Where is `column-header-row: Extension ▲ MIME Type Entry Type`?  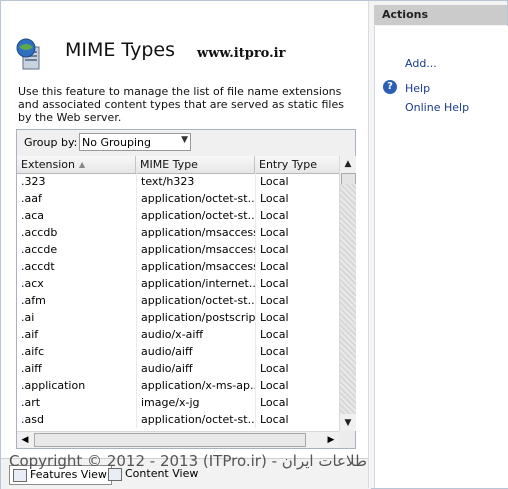 column-header-row: Extension ▲ MIME Type Entry Type is located at coordinates (178, 165).